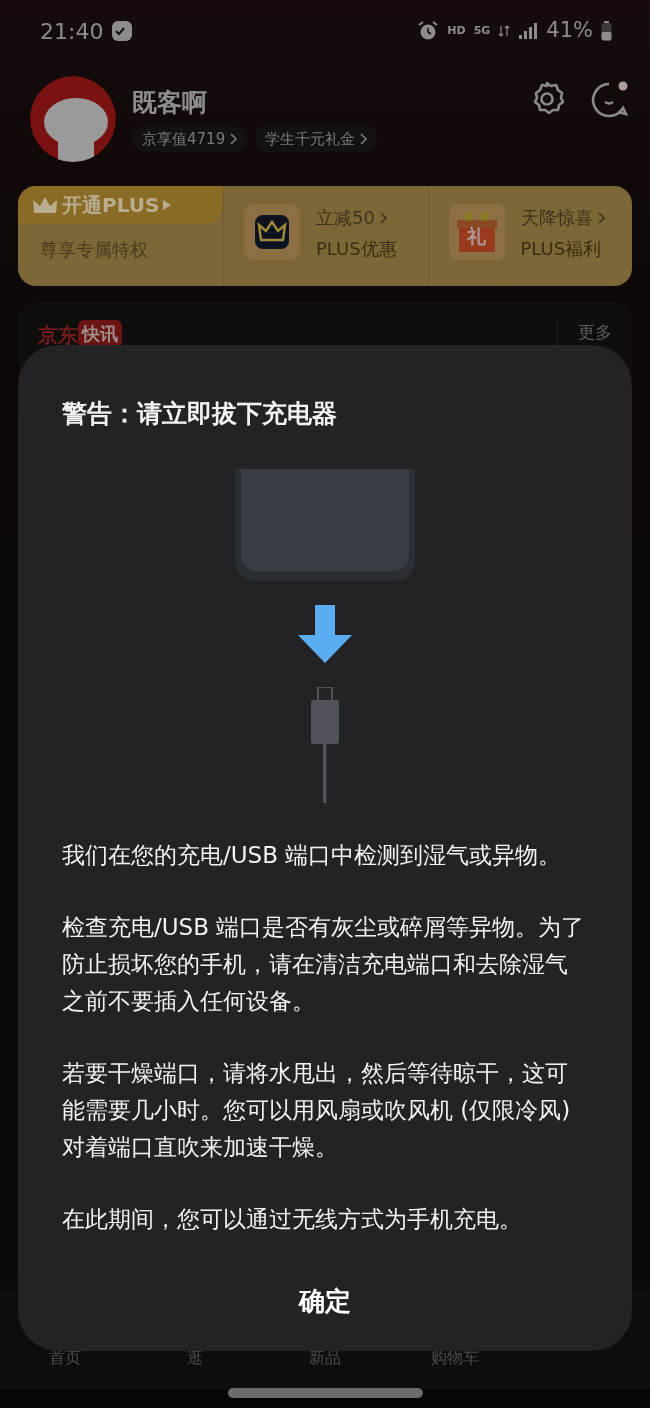 This screenshot has height=1408, width=650. I want to click on alarm-icon, so click(428, 31).